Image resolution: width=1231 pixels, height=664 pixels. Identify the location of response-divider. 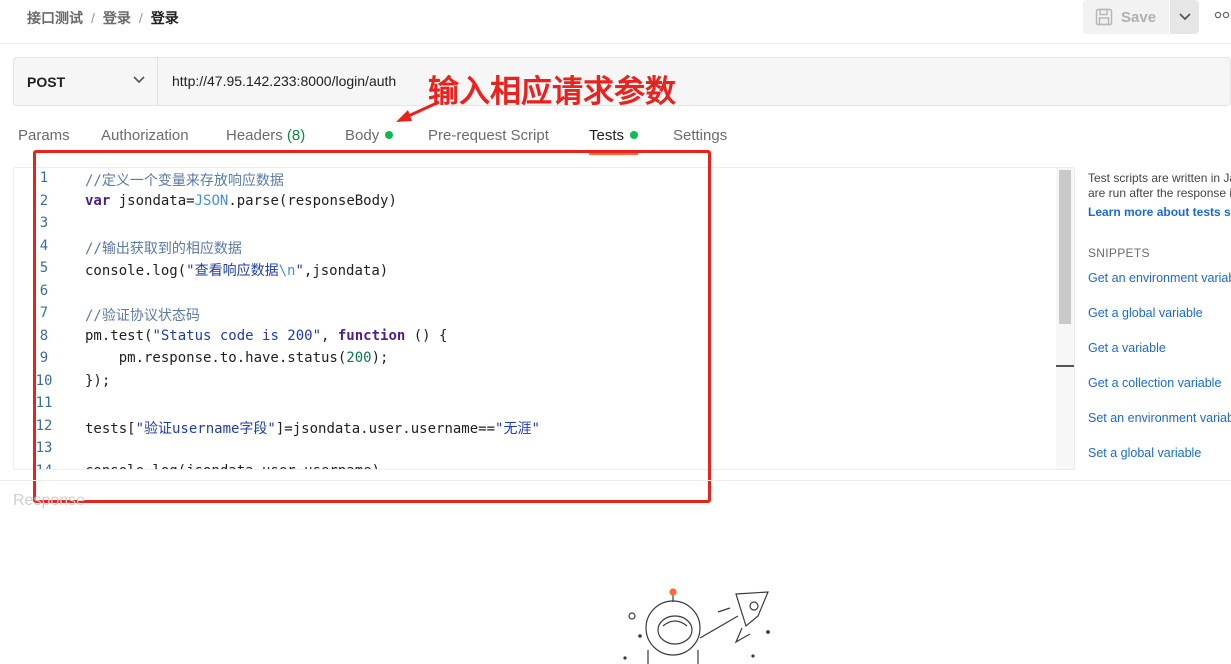
(615, 480).